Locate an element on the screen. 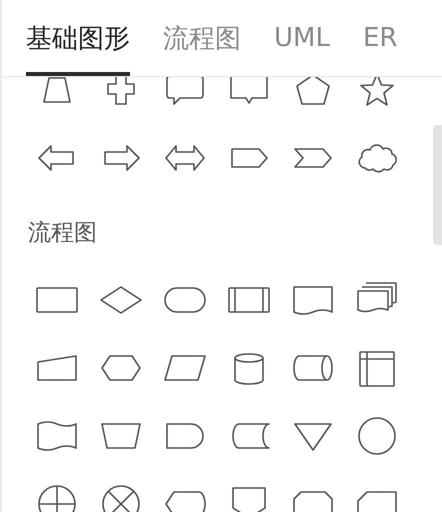 The height and width of the screenshot is (512, 442). circle-icon is located at coordinates (377, 436).